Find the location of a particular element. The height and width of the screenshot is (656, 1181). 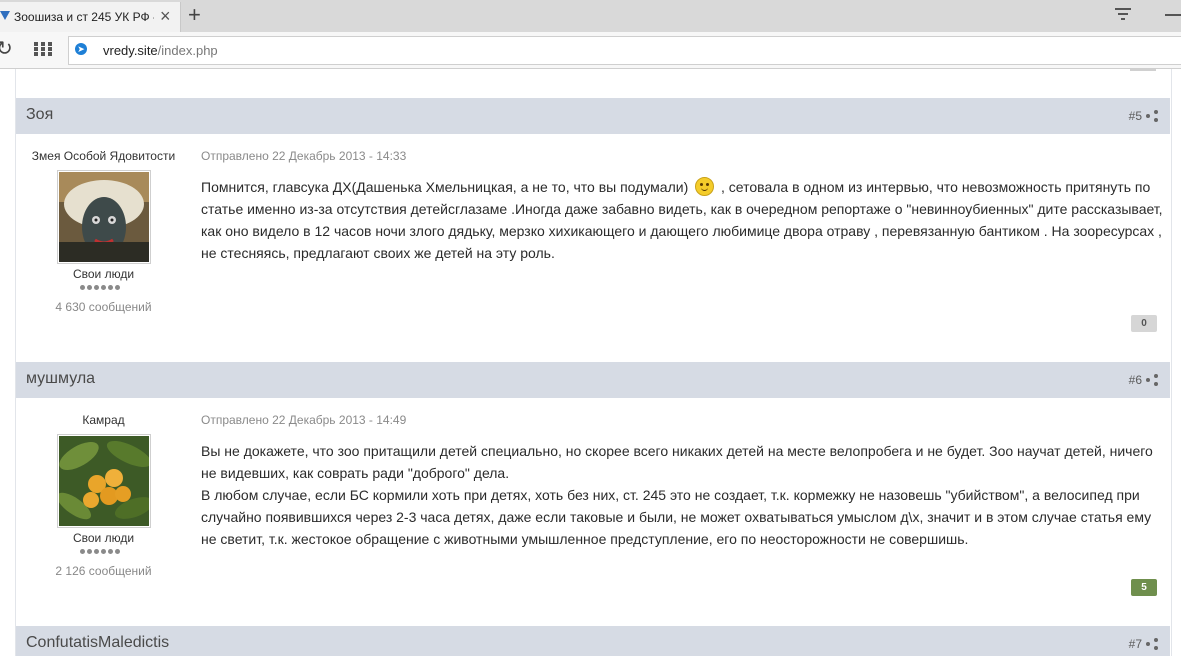

secure-site-icon: ➤ is located at coordinates (81, 49).